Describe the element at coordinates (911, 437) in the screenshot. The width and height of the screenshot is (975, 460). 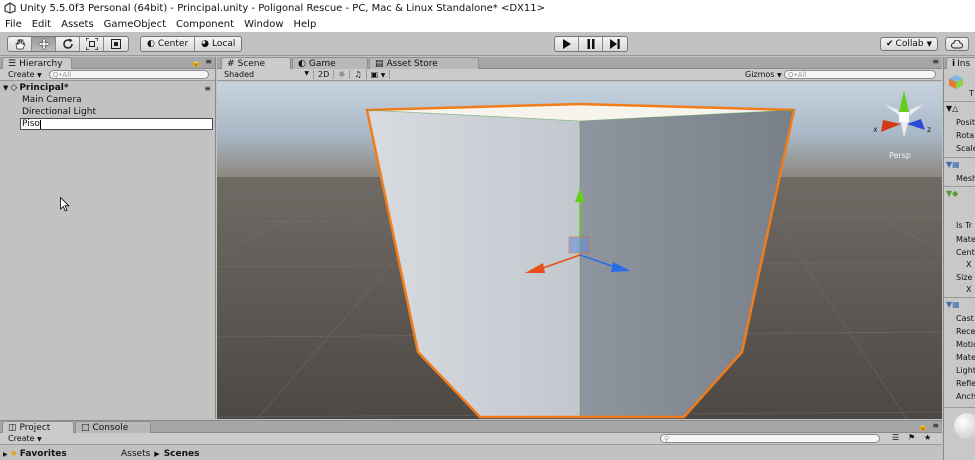
I see `filter-by-label-icon: ⚑` at that location.